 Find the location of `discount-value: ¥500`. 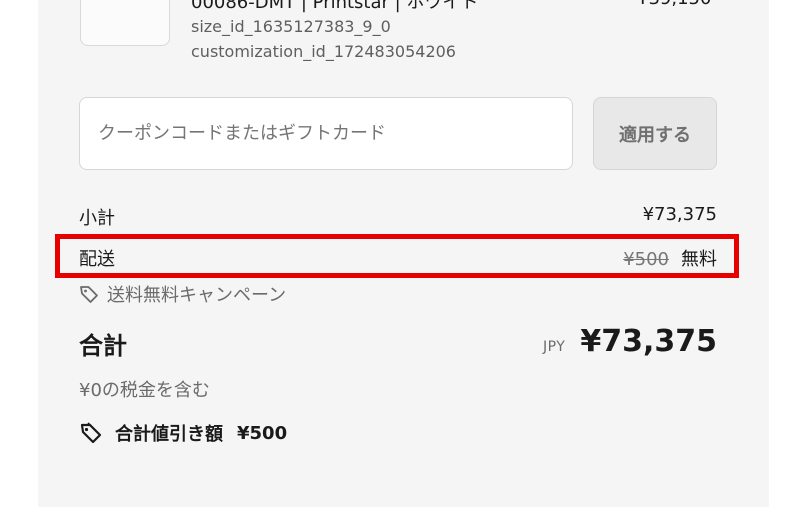

discount-value: ¥500 is located at coordinates (262, 433).